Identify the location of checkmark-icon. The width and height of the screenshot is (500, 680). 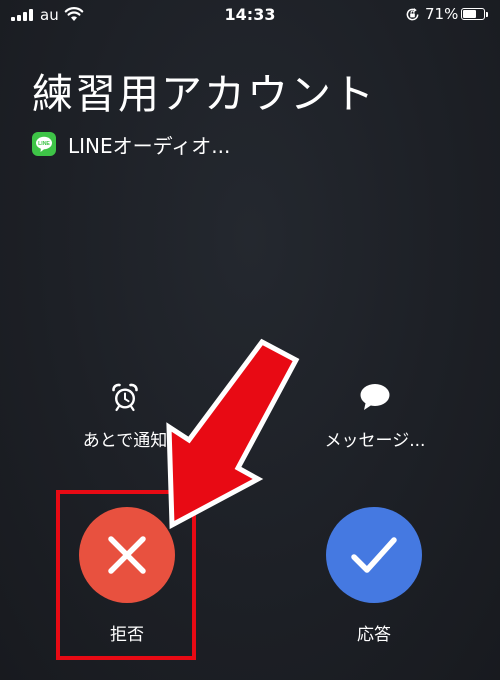
(374, 555).